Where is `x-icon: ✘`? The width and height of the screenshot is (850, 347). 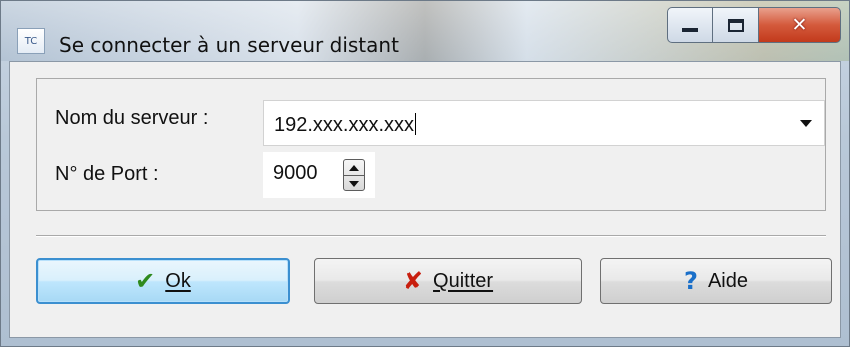
x-icon: ✘ is located at coordinates (413, 281).